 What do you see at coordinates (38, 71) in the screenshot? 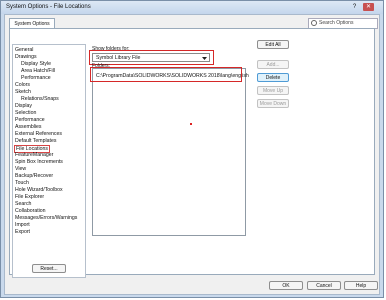
I see `tree-item-area-hatch-fill: Area Hatch/Fill` at bounding box center [38, 71].